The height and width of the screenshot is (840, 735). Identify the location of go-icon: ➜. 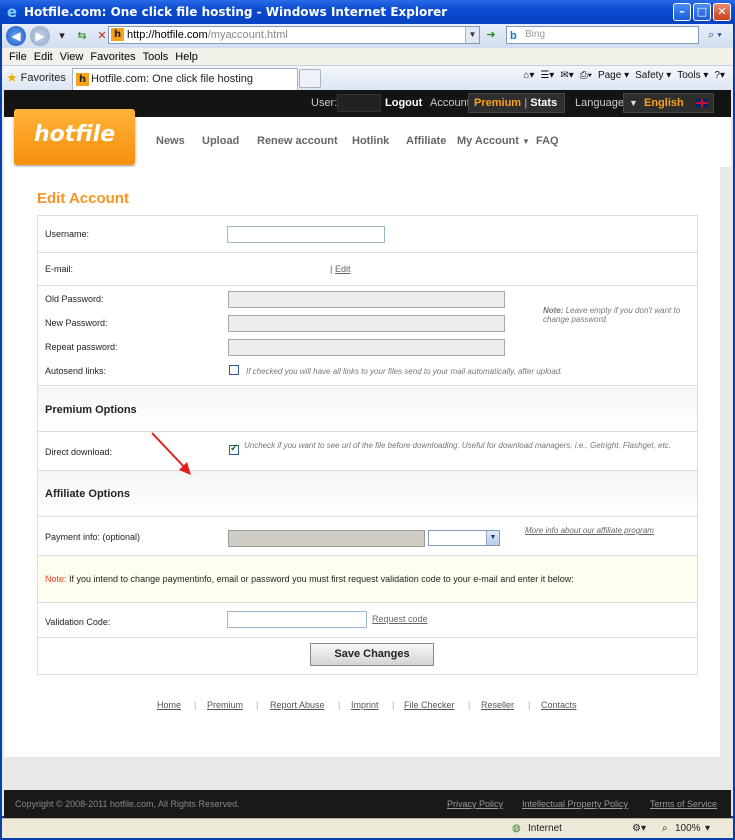
(491, 35).